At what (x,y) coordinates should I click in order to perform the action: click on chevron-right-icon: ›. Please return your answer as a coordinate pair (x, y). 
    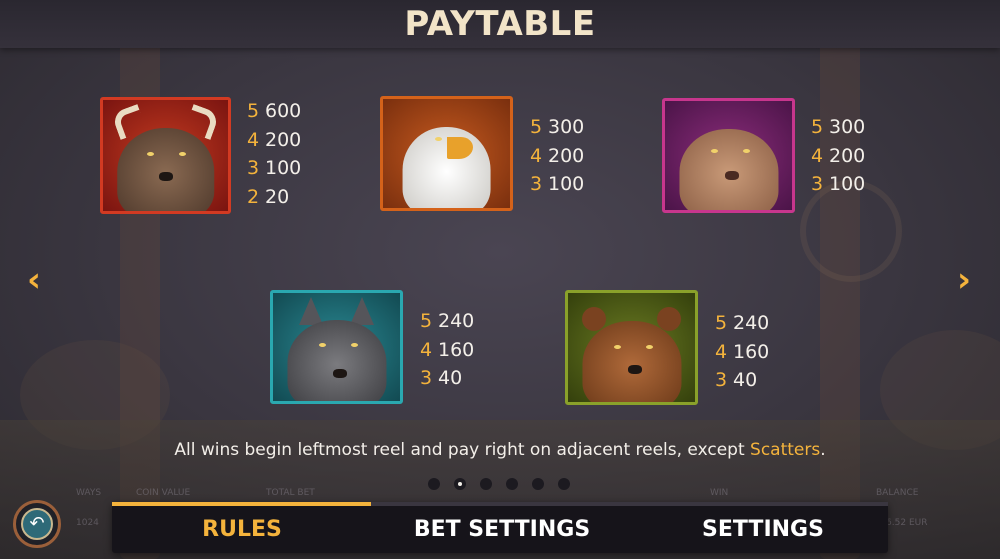
    Looking at the image, I should click on (964, 280).